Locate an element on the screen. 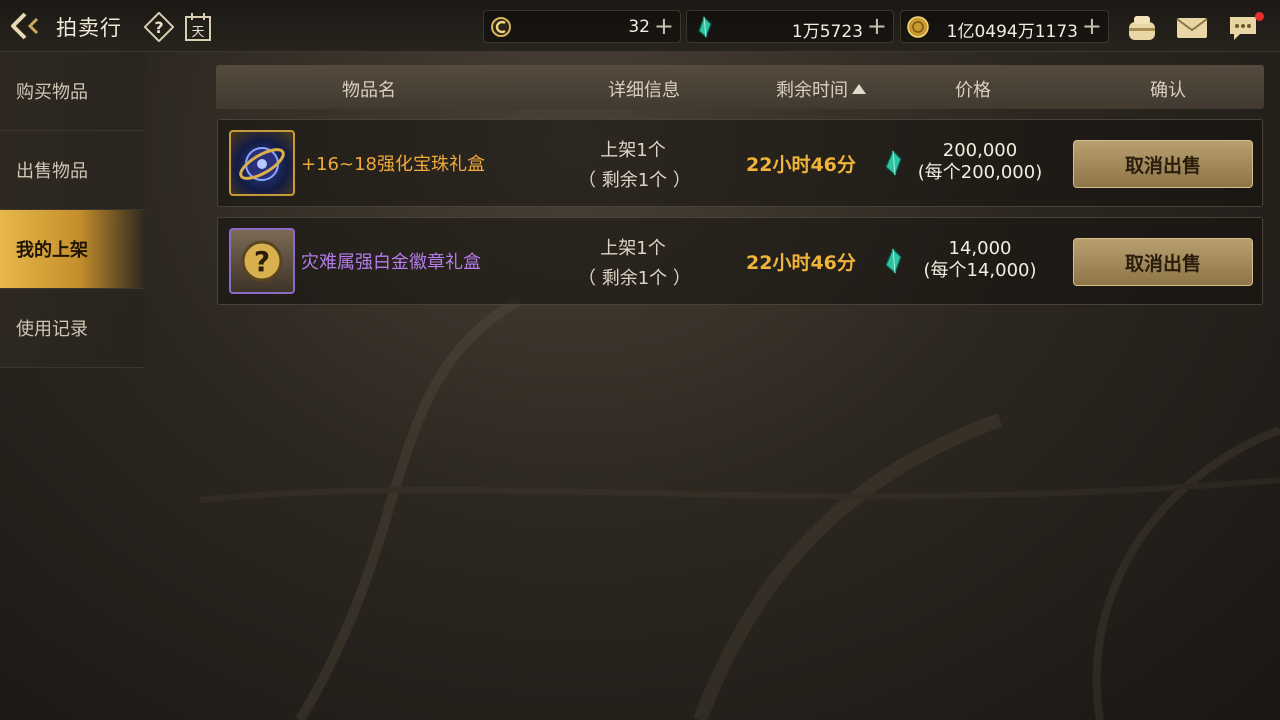 This screenshot has width=1280, height=720. currency-value: 1万5723 is located at coordinates (827, 32).